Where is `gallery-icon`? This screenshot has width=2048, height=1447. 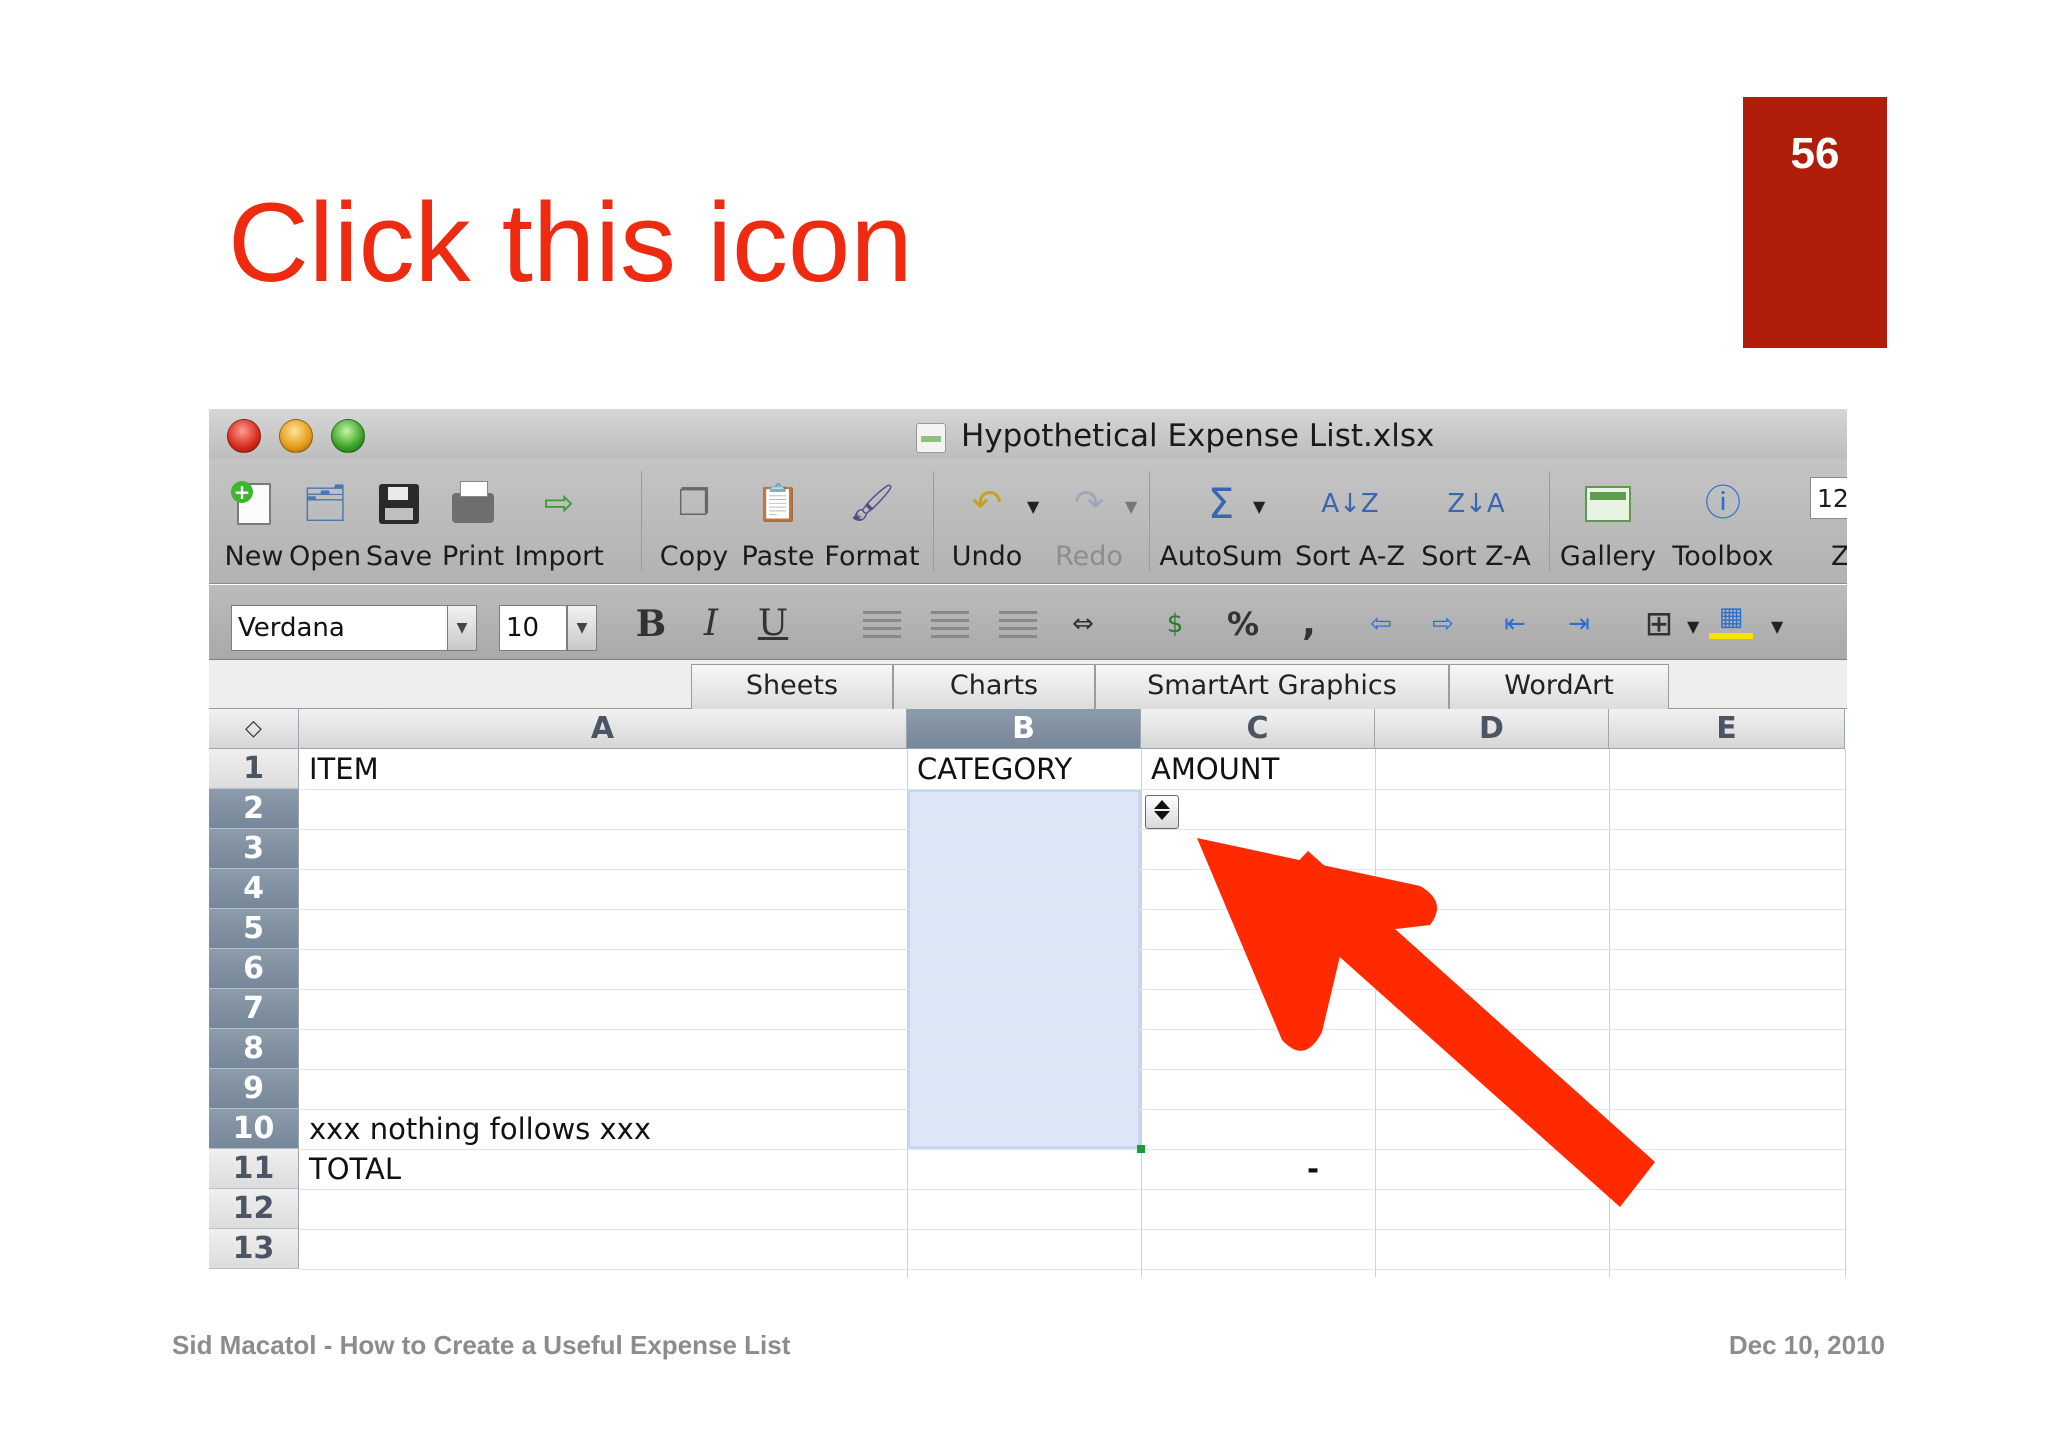 gallery-icon is located at coordinates (1608, 504).